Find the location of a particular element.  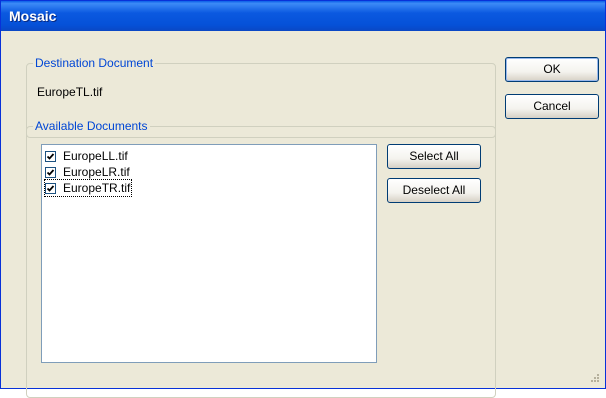

cancel-button: Cancel is located at coordinates (552, 106).